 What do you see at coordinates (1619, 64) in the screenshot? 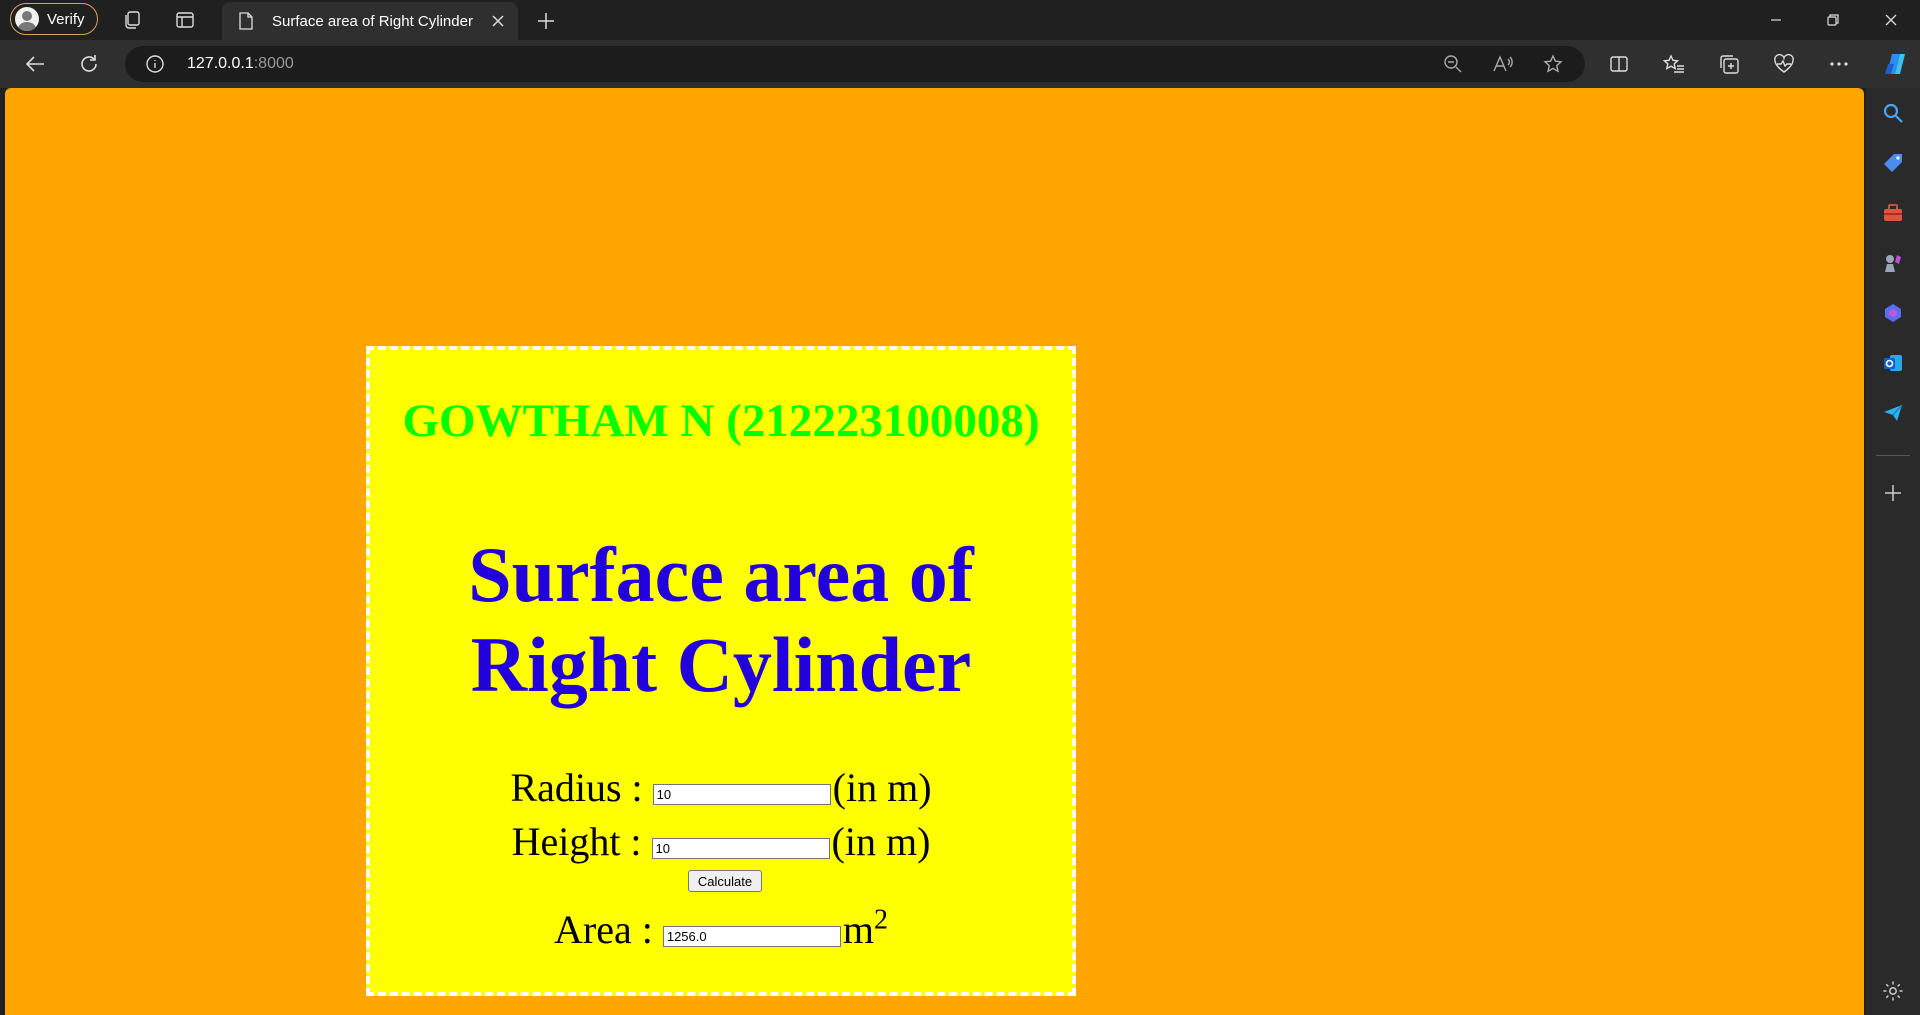
I see `split-screen-icon` at bounding box center [1619, 64].